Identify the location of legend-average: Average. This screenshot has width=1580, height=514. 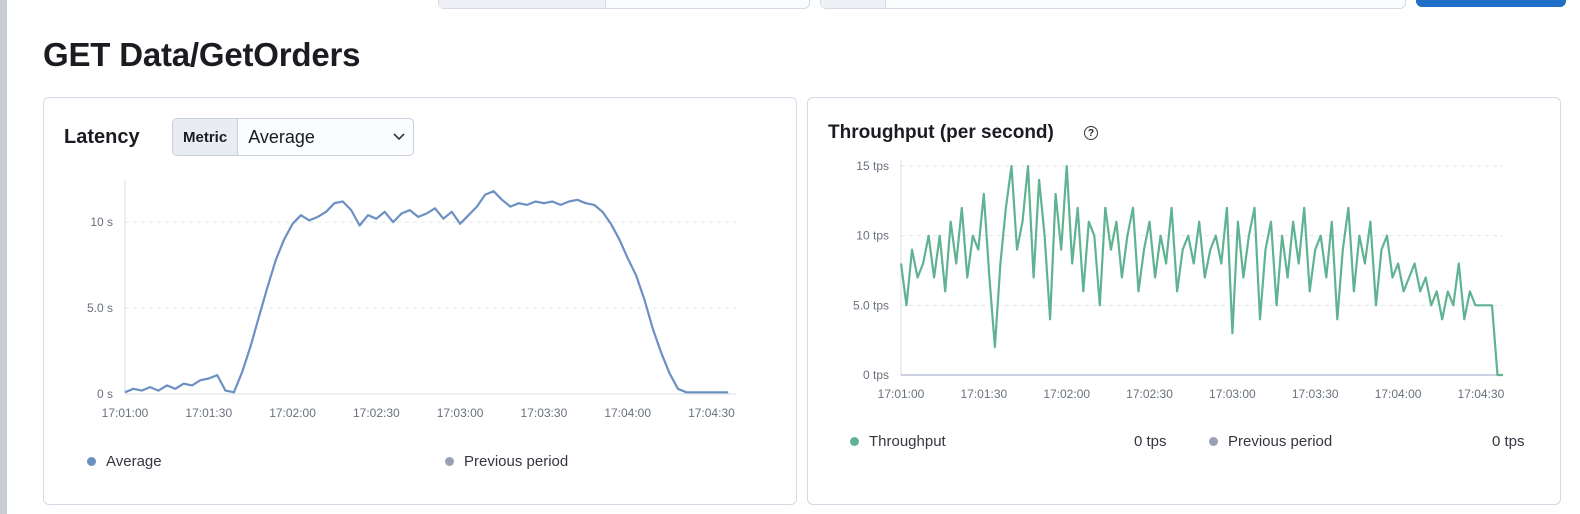
(124, 461).